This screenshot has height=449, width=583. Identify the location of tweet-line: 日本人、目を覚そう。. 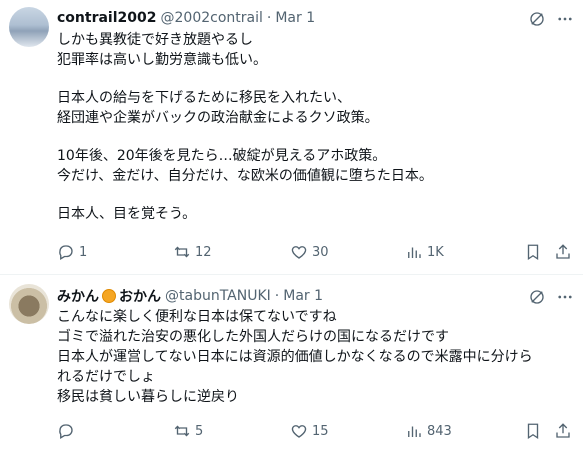
(127, 214).